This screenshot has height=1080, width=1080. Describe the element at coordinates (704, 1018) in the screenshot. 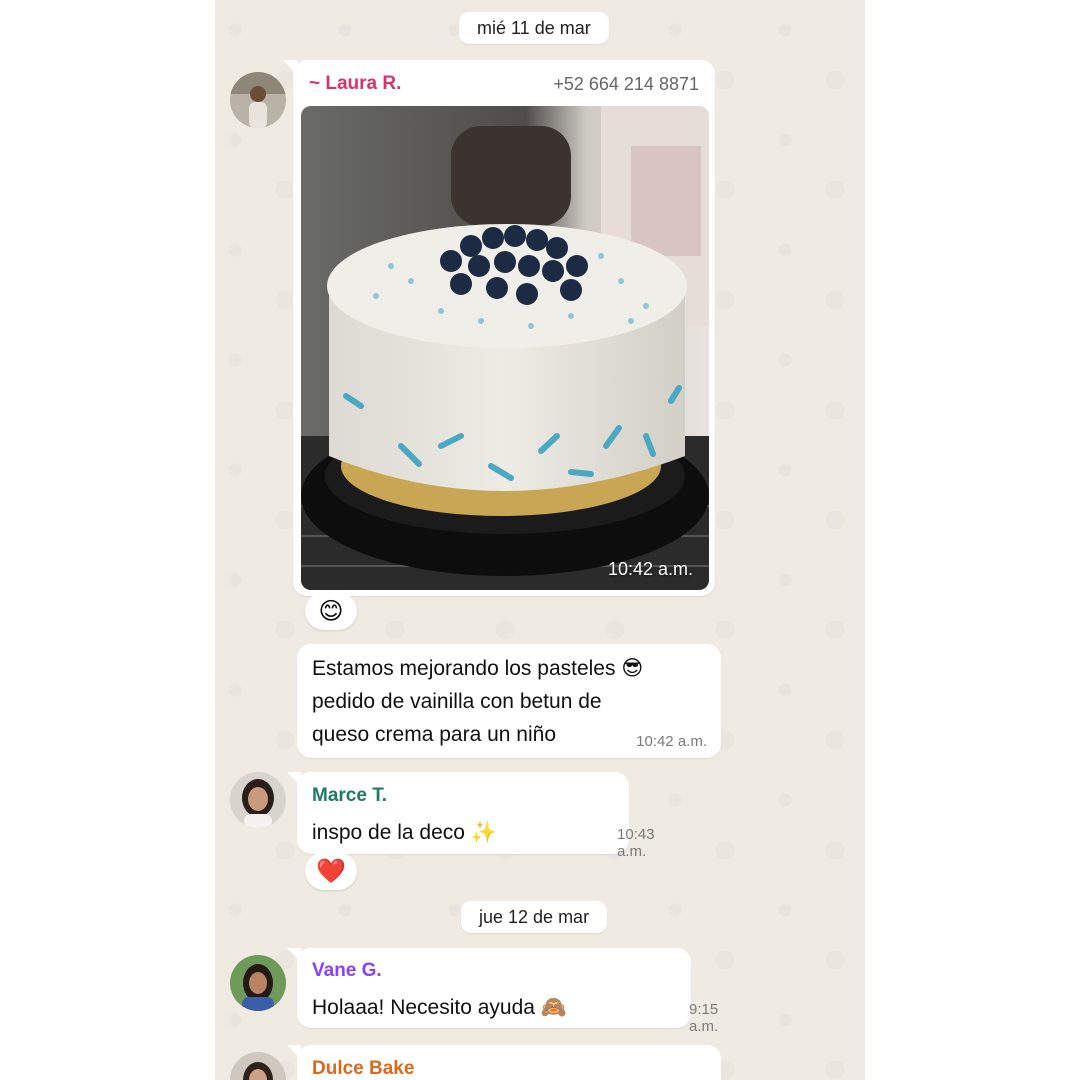

I see `message-time: 9:15 a.m.` at that location.